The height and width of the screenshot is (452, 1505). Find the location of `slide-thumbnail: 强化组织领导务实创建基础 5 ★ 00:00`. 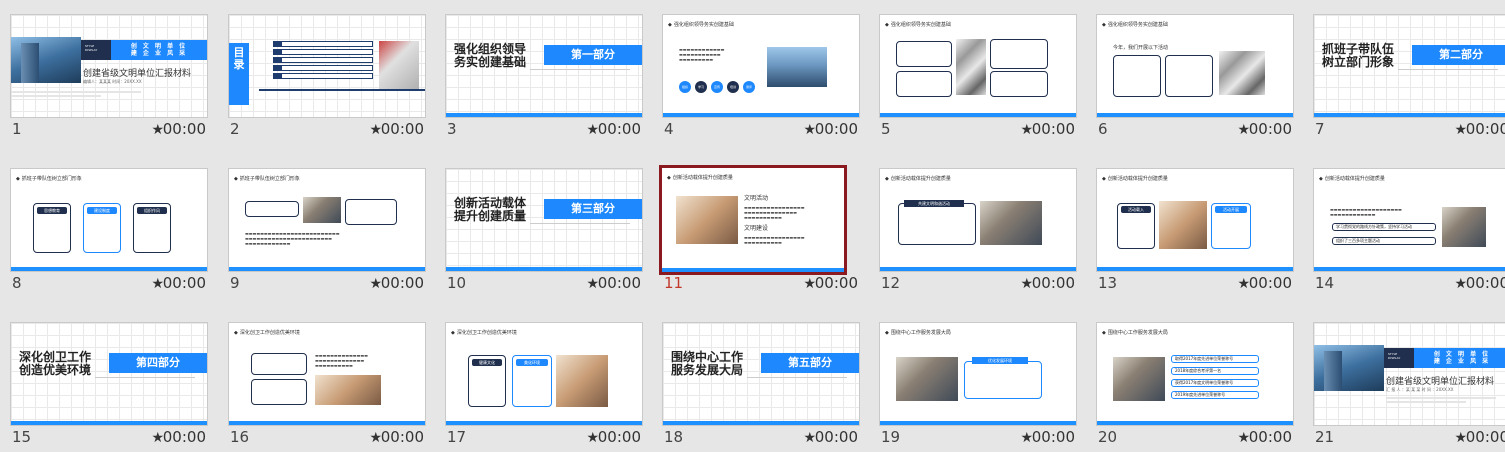

slide-thumbnail: 强化组织领导务实创建基础 5 ★ 00:00 is located at coordinates (978, 79).